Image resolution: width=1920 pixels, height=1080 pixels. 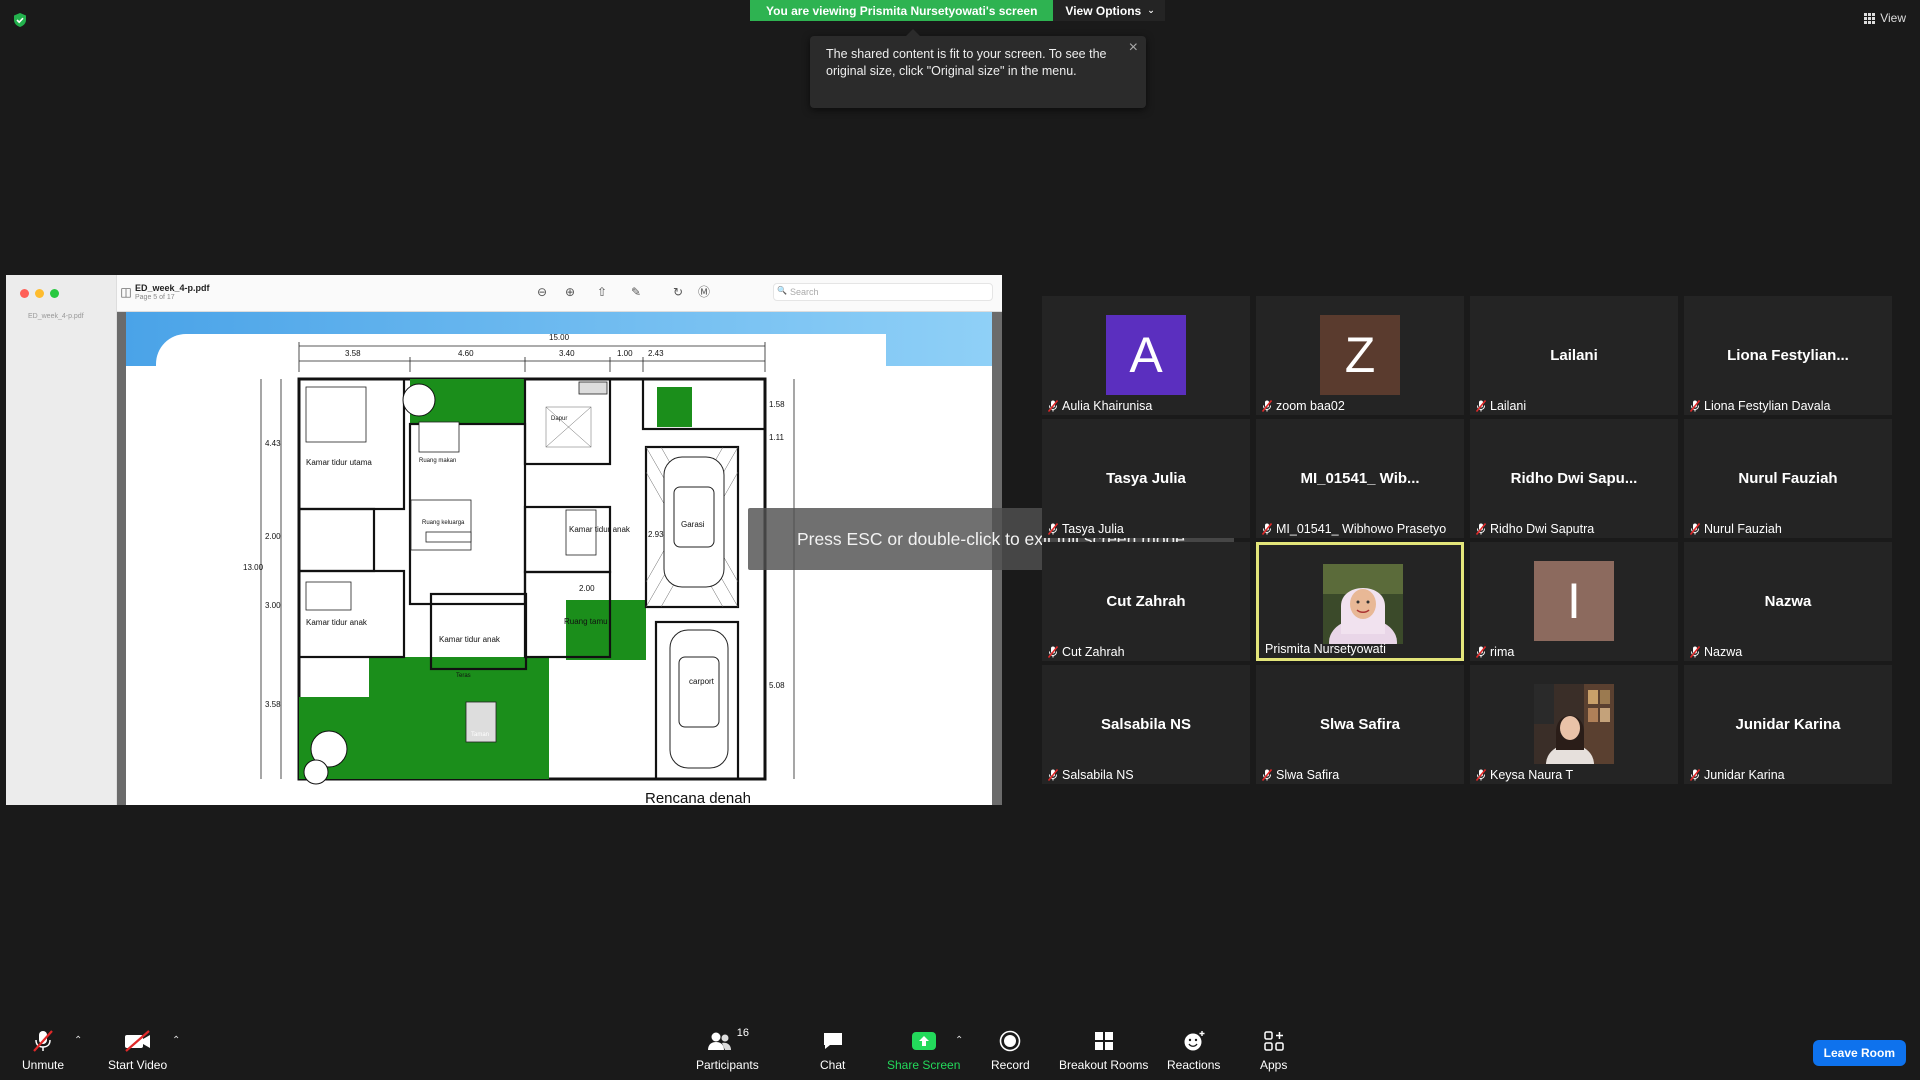 What do you see at coordinates (137, 1049) in the screenshot?
I see `start-video-button: Start Video` at bounding box center [137, 1049].